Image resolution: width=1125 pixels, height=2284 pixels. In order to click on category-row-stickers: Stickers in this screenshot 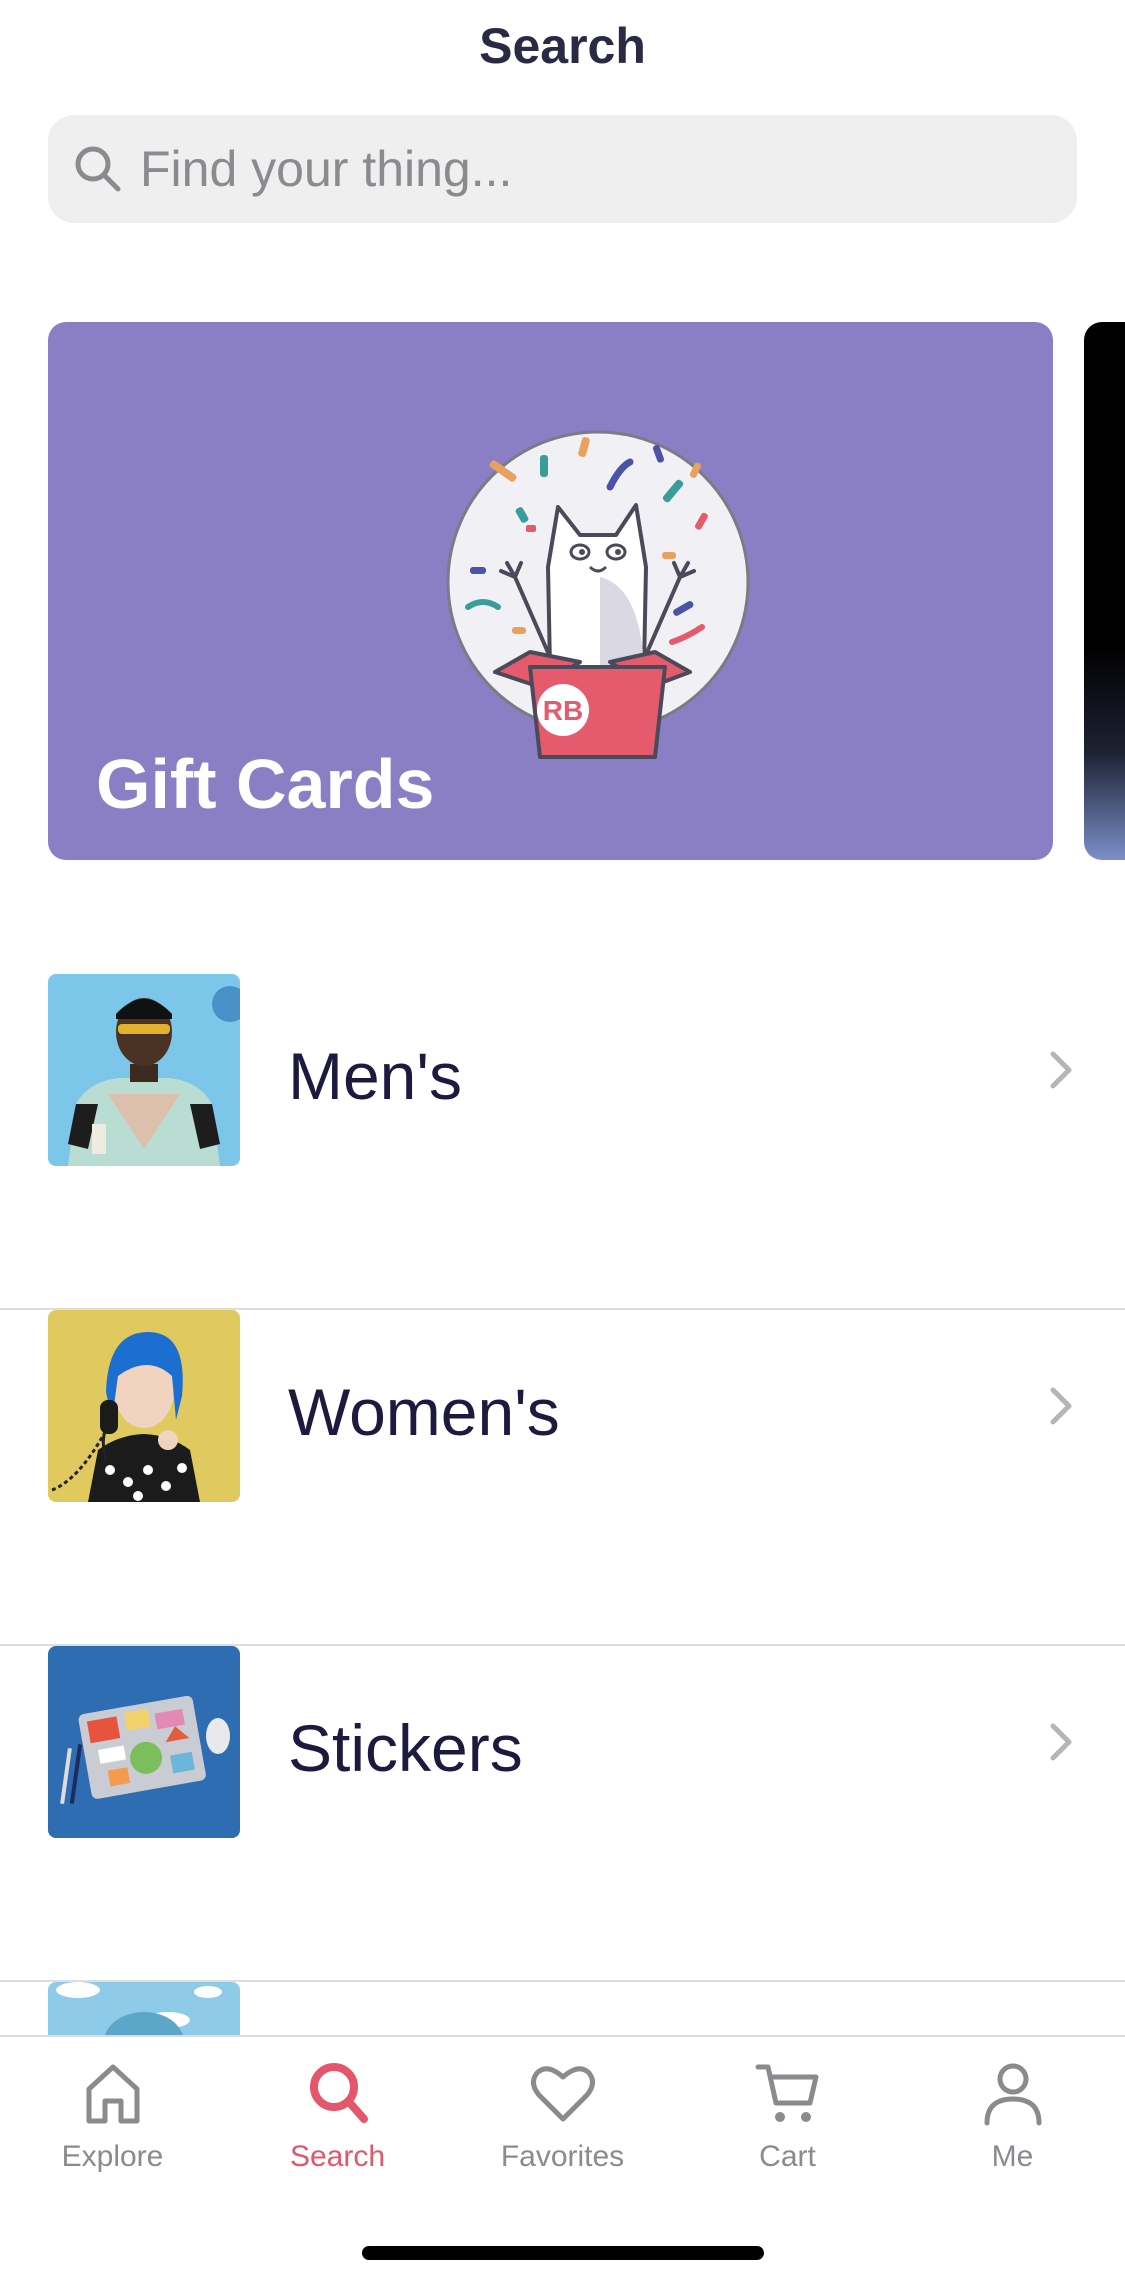, I will do `click(562, 1814)`.